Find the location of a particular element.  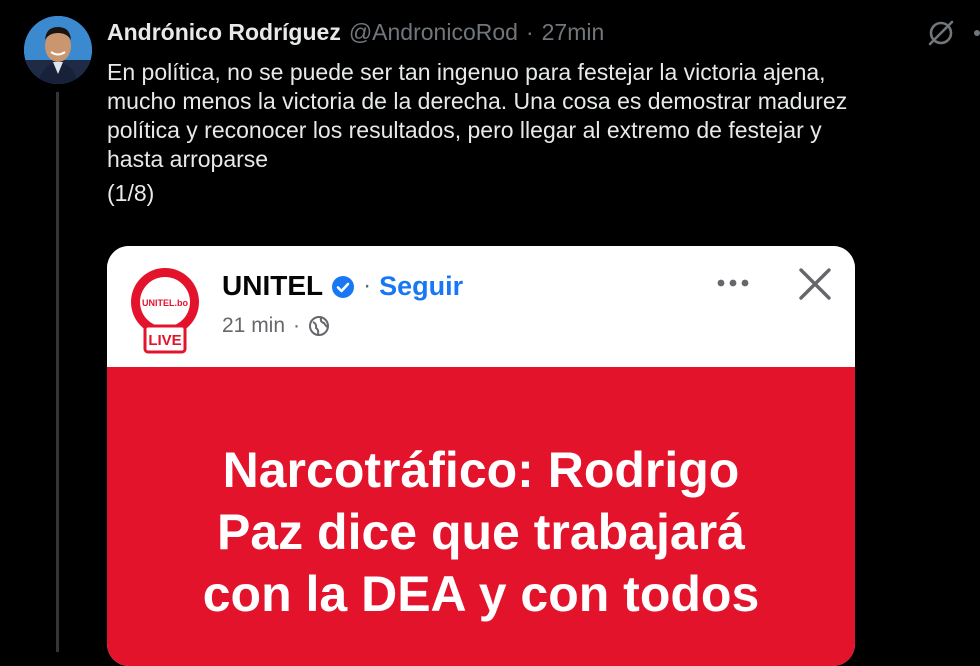

tweet-text-line: hasta arroparse is located at coordinates (188, 159).